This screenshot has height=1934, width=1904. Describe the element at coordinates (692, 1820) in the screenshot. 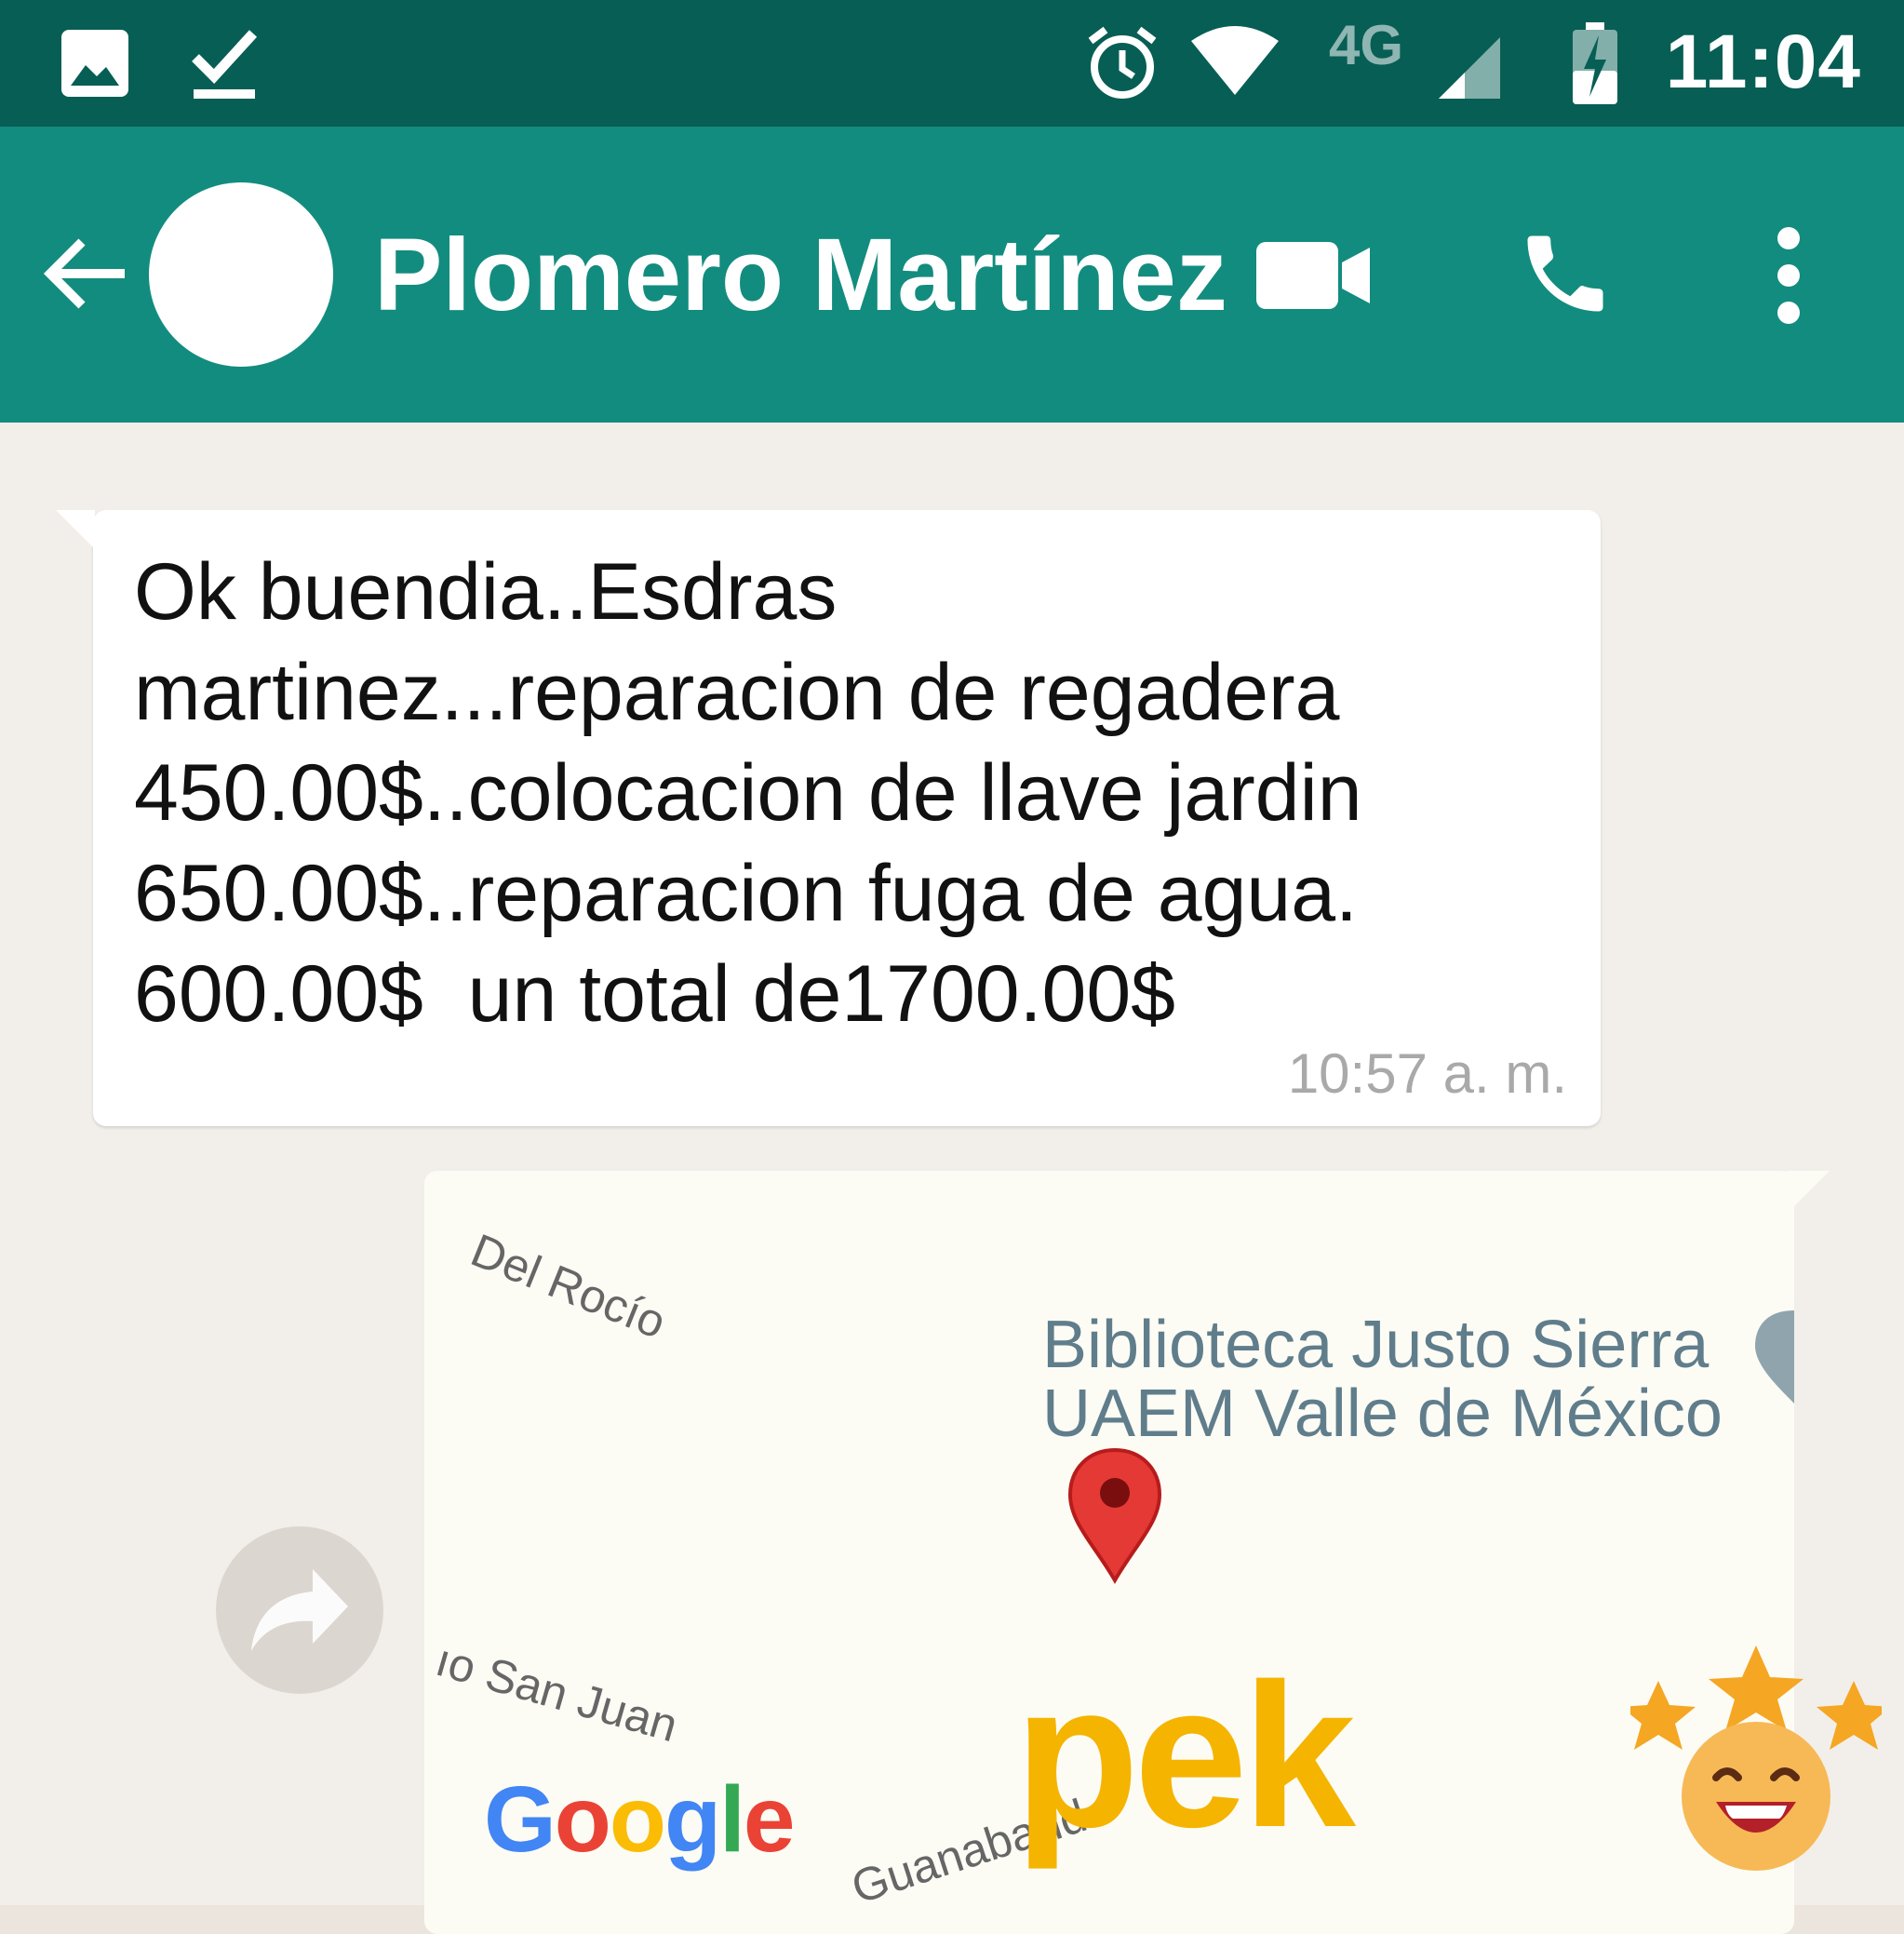

I see `google-letter: g` at that location.